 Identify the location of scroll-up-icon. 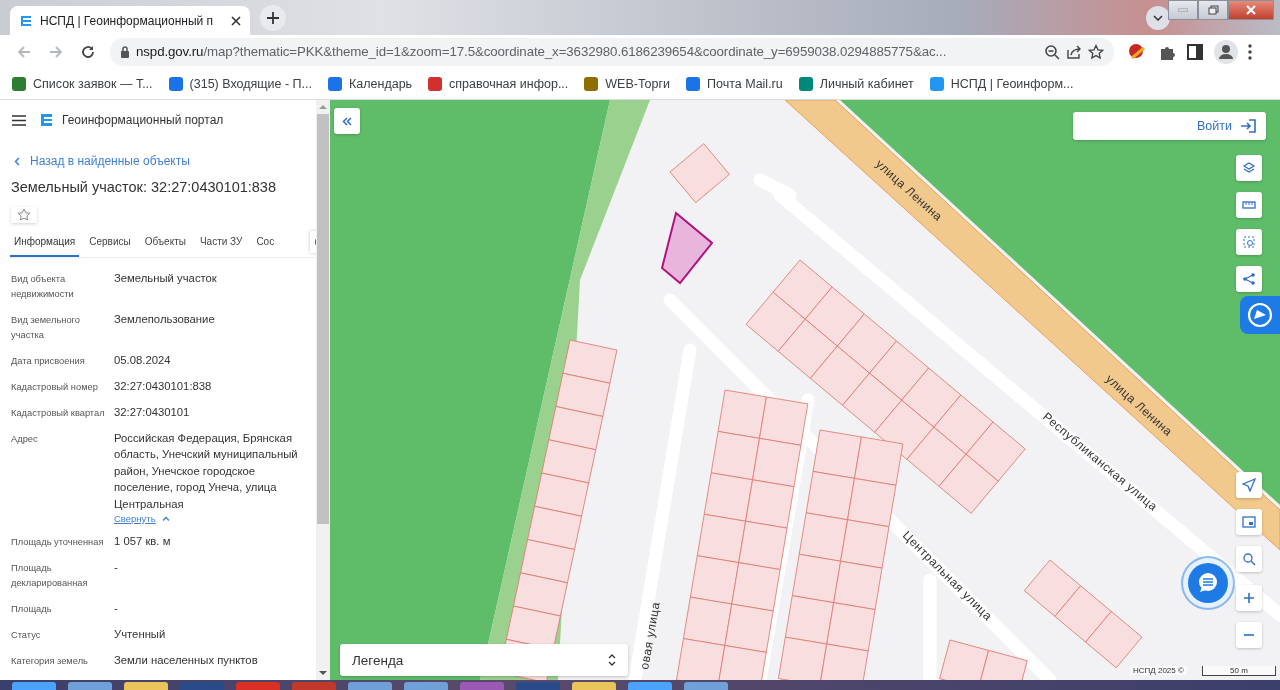
(323, 107).